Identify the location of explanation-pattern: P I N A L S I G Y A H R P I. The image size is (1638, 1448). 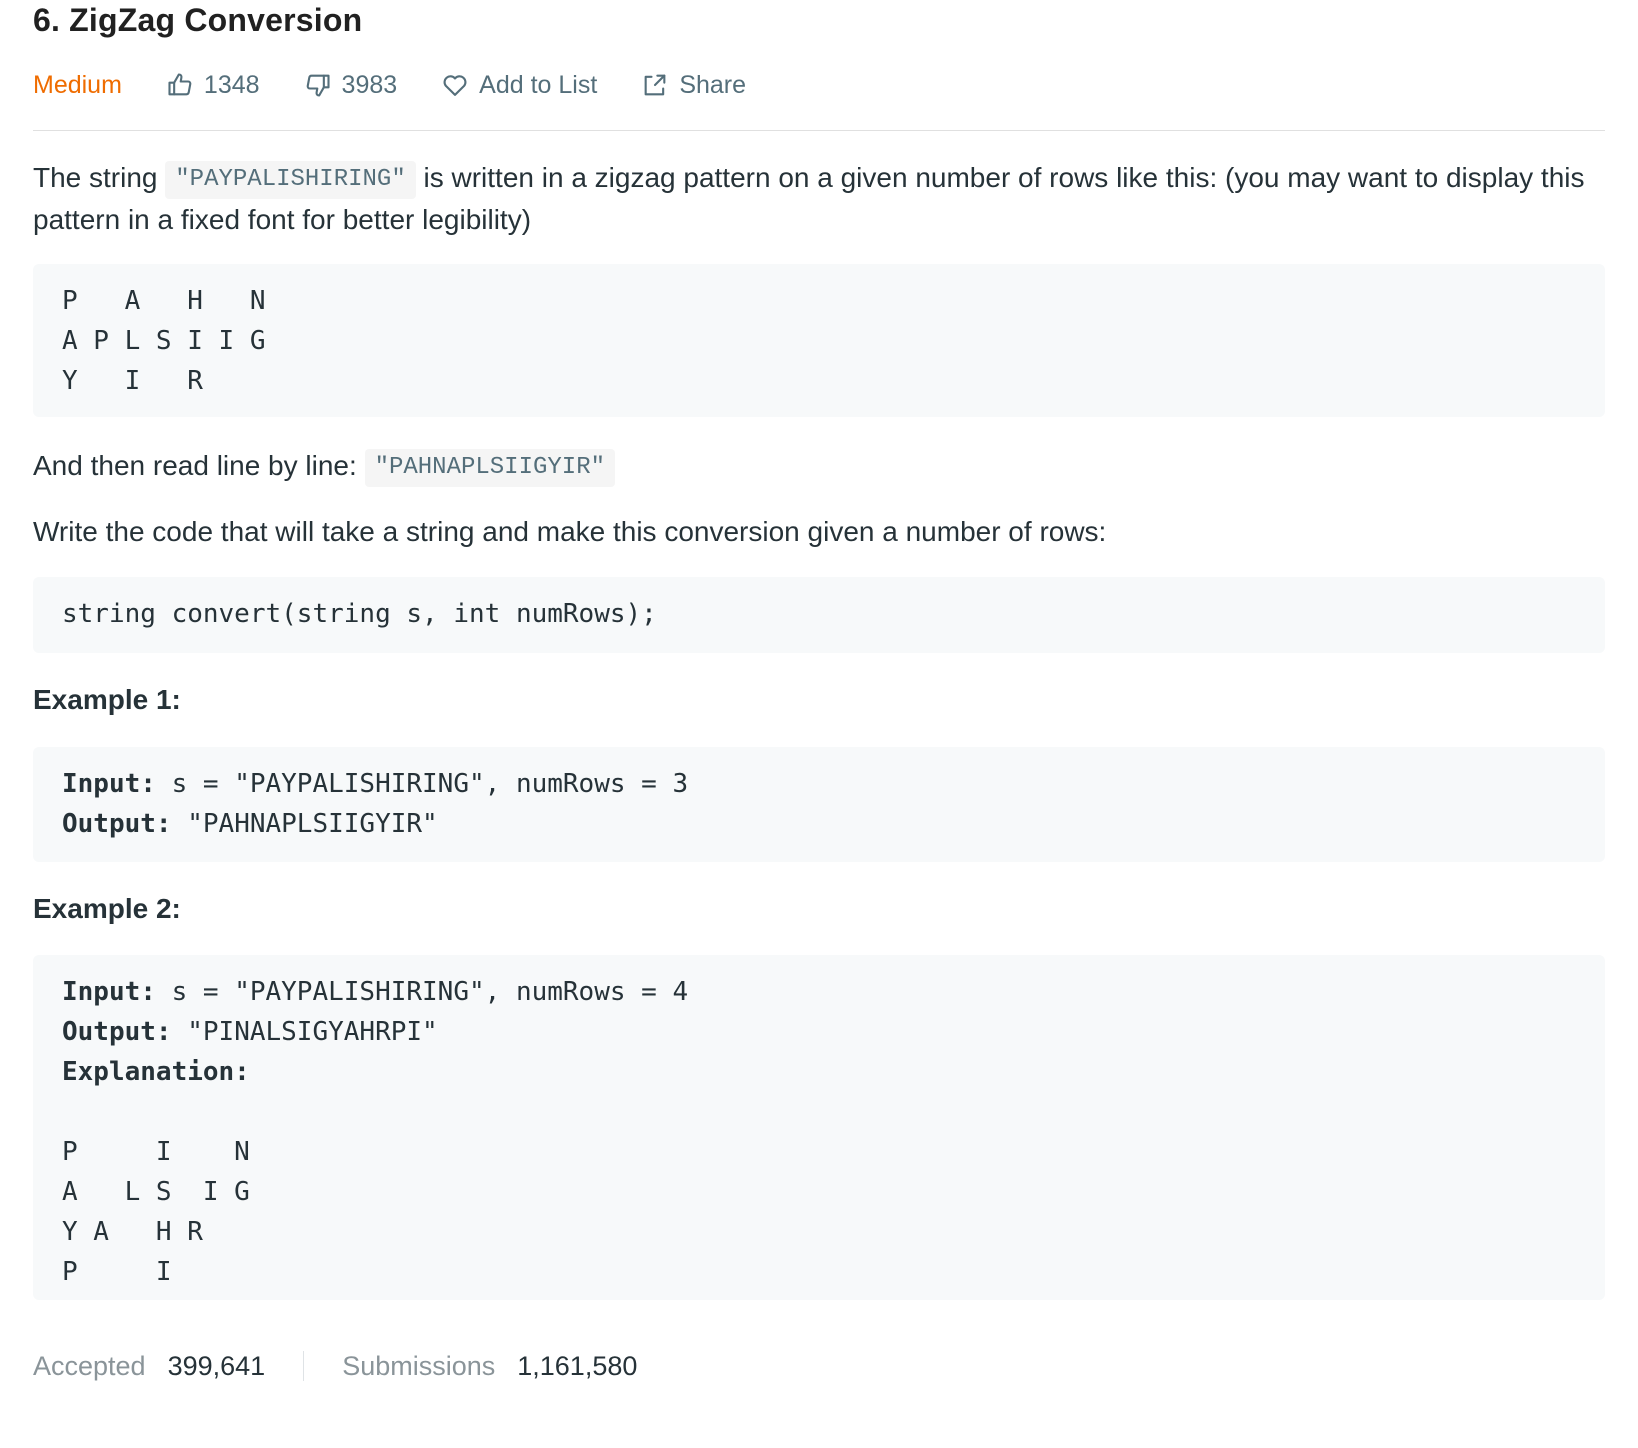
(156, 1212).